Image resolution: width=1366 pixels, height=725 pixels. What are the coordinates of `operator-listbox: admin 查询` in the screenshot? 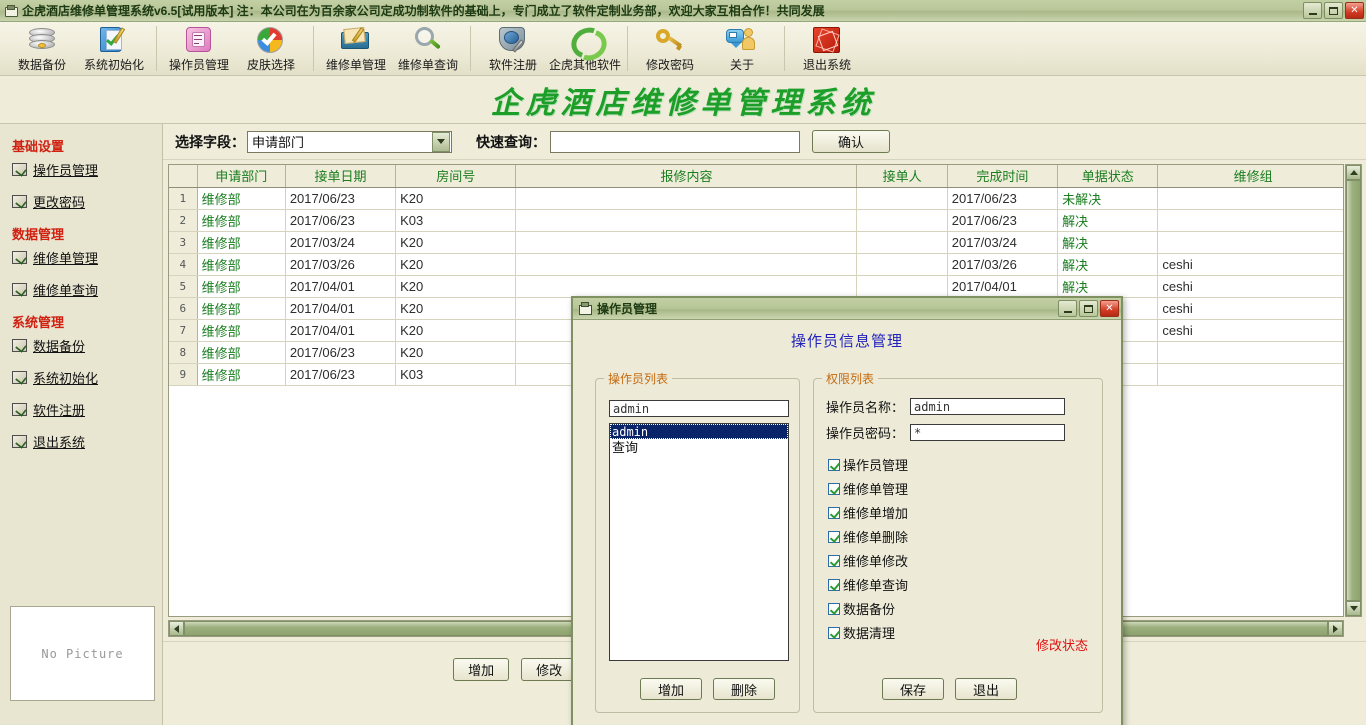 It's located at (699, 542).